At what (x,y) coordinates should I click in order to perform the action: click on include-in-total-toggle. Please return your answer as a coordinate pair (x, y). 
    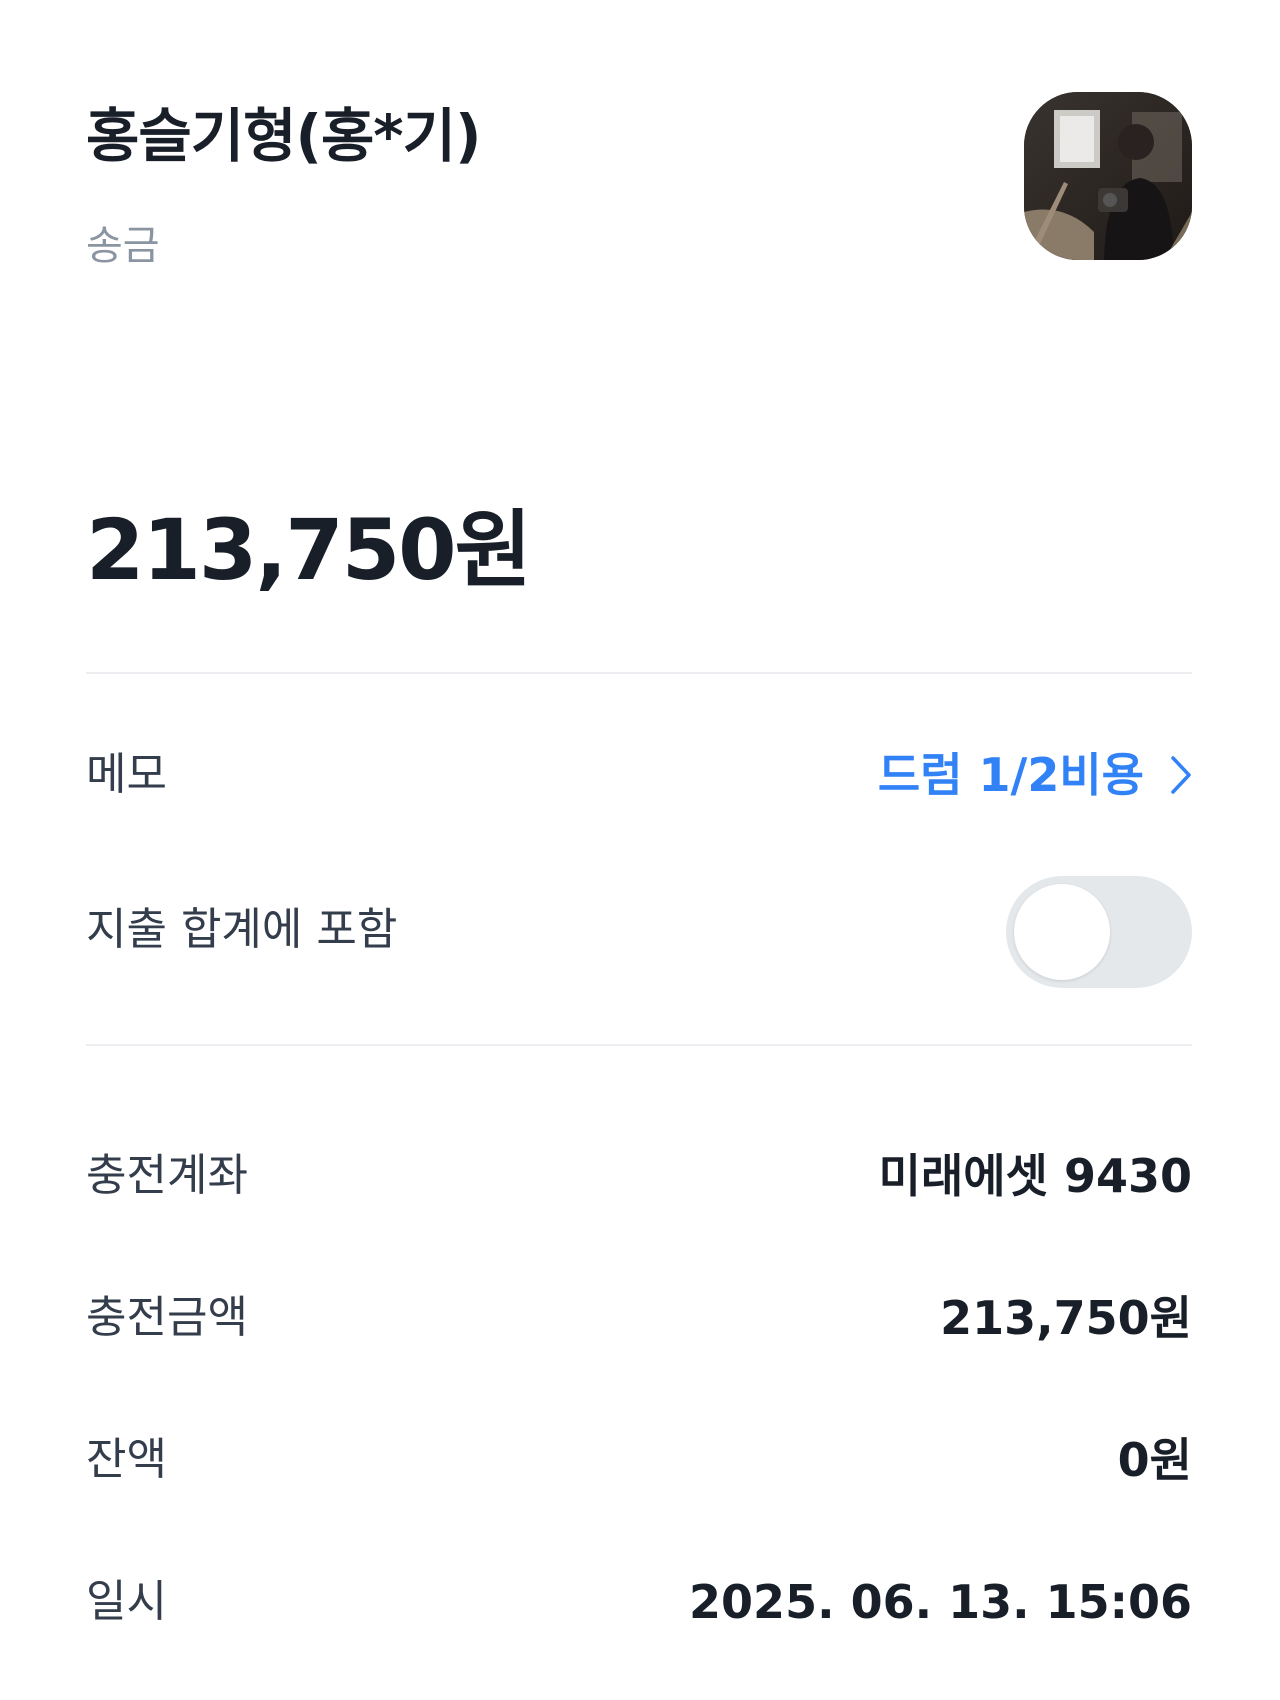
    Looking at the image, I should click on (1099, 932).